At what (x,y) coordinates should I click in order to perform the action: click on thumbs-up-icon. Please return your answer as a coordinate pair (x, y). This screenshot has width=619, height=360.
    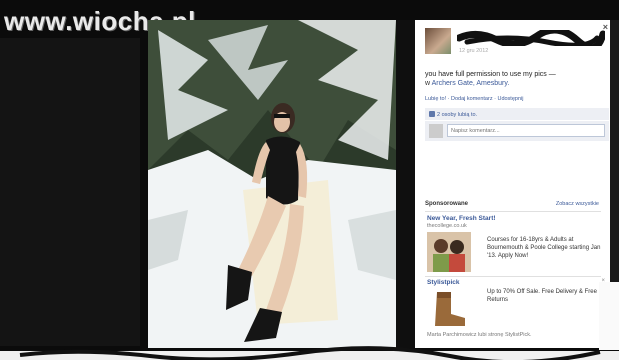
    Looking at the image, I should click on (432, 114).